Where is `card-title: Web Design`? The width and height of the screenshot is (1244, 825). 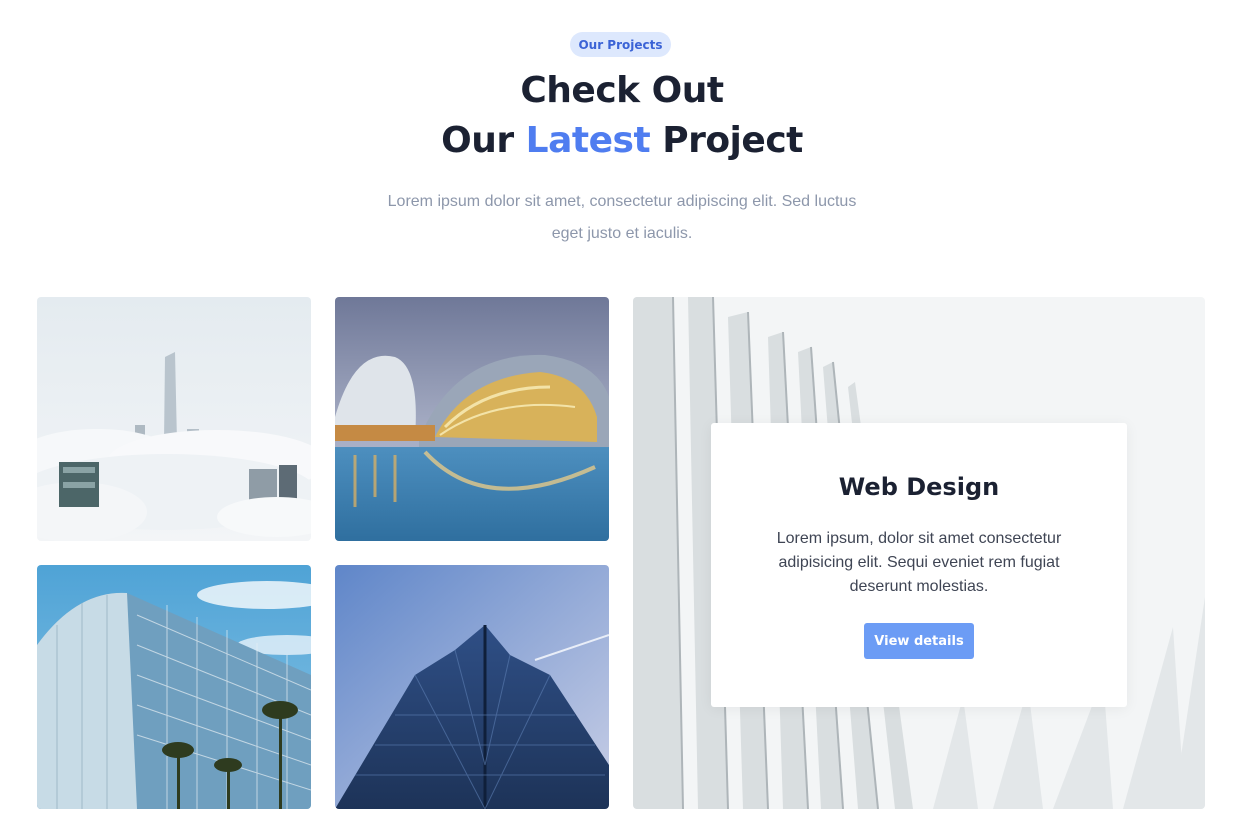
card-title: Web Design is located at coordinates (919, 487).